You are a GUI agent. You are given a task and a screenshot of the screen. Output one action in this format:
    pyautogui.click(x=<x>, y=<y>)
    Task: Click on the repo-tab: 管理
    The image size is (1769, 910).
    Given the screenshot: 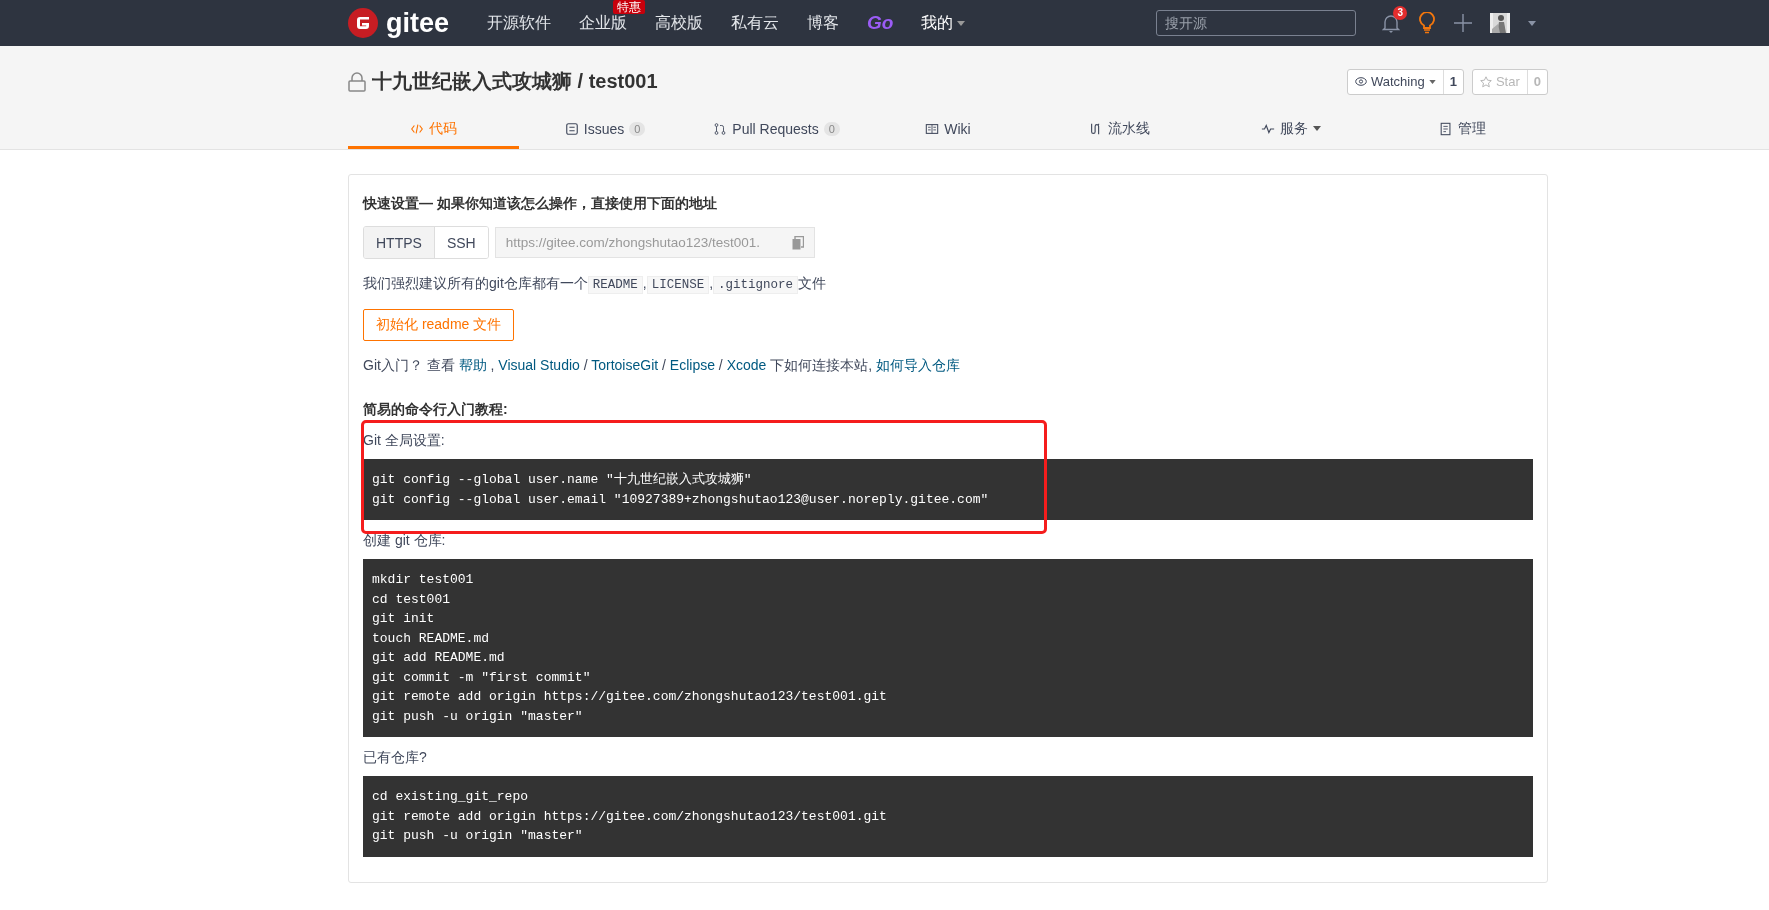 What is the action you would take?
    pyautogui.click(x=1462, y=130)
    